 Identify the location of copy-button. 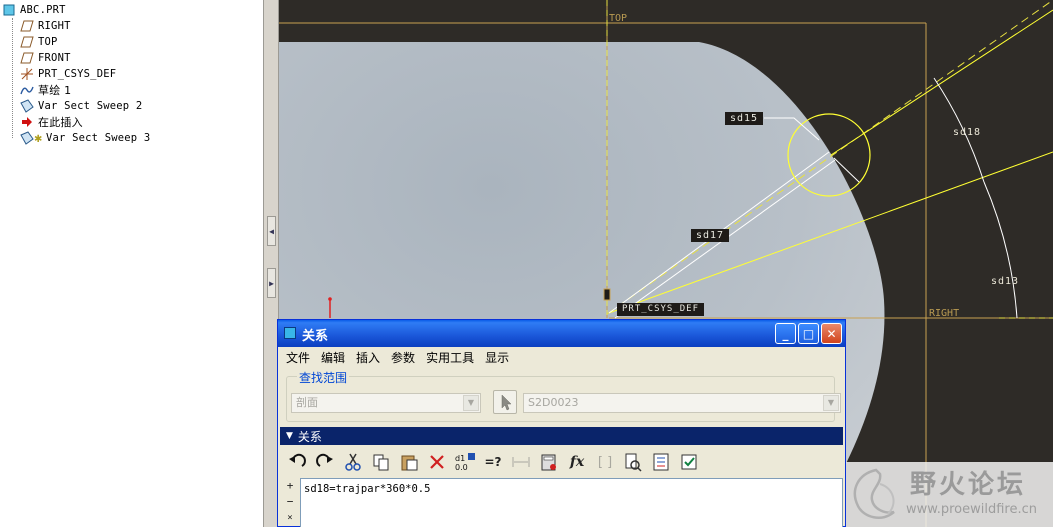
(381, 462).